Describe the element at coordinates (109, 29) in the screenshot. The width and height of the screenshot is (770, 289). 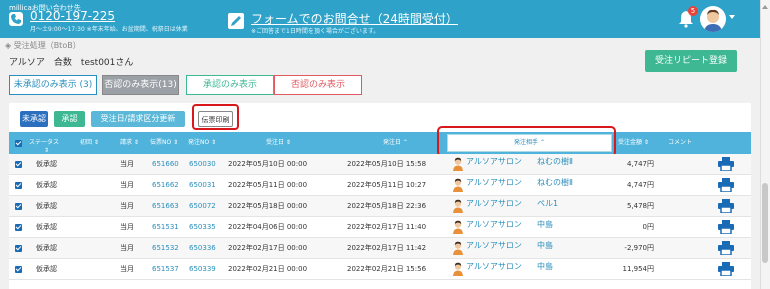
I see `phone-hours: 月〜土9:00〜17:30 ※年末年始、お盆期間、祝祭日は休業` at that location.